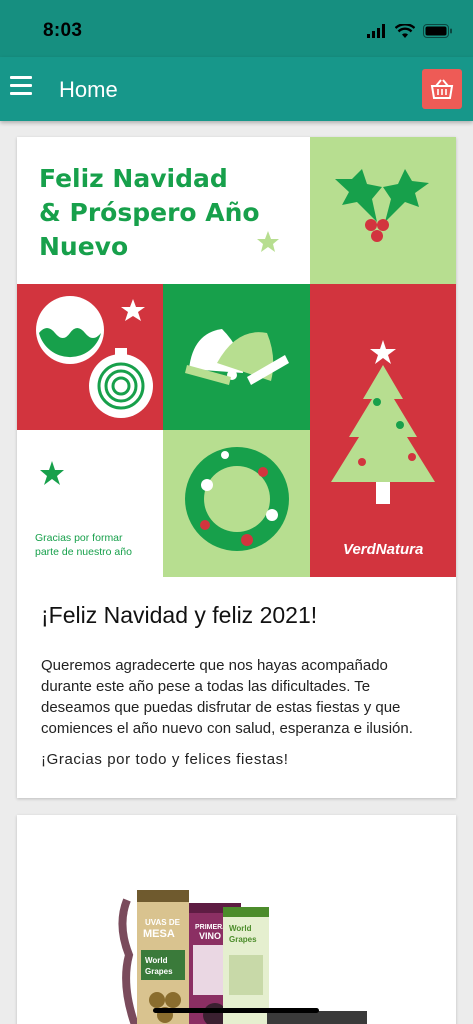  I want to click on status-bar: 8:03, so click(236, 28).